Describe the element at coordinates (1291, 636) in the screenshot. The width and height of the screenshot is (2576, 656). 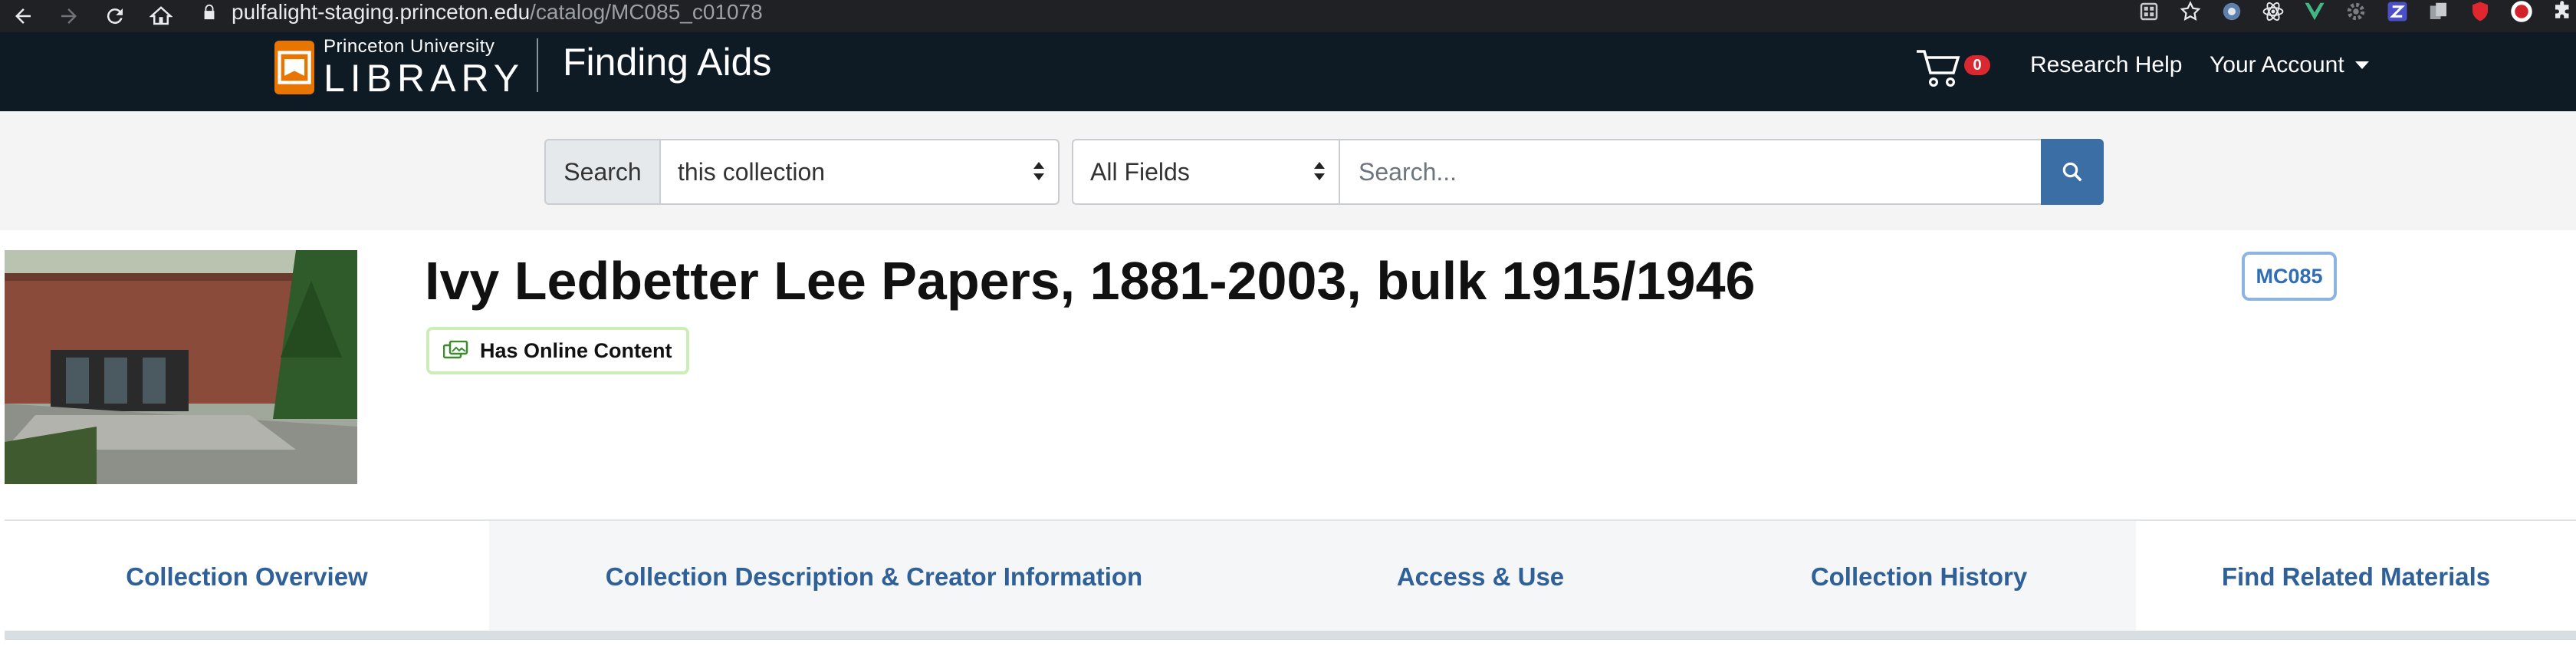
I see `tabs-bottom-border` at that location.